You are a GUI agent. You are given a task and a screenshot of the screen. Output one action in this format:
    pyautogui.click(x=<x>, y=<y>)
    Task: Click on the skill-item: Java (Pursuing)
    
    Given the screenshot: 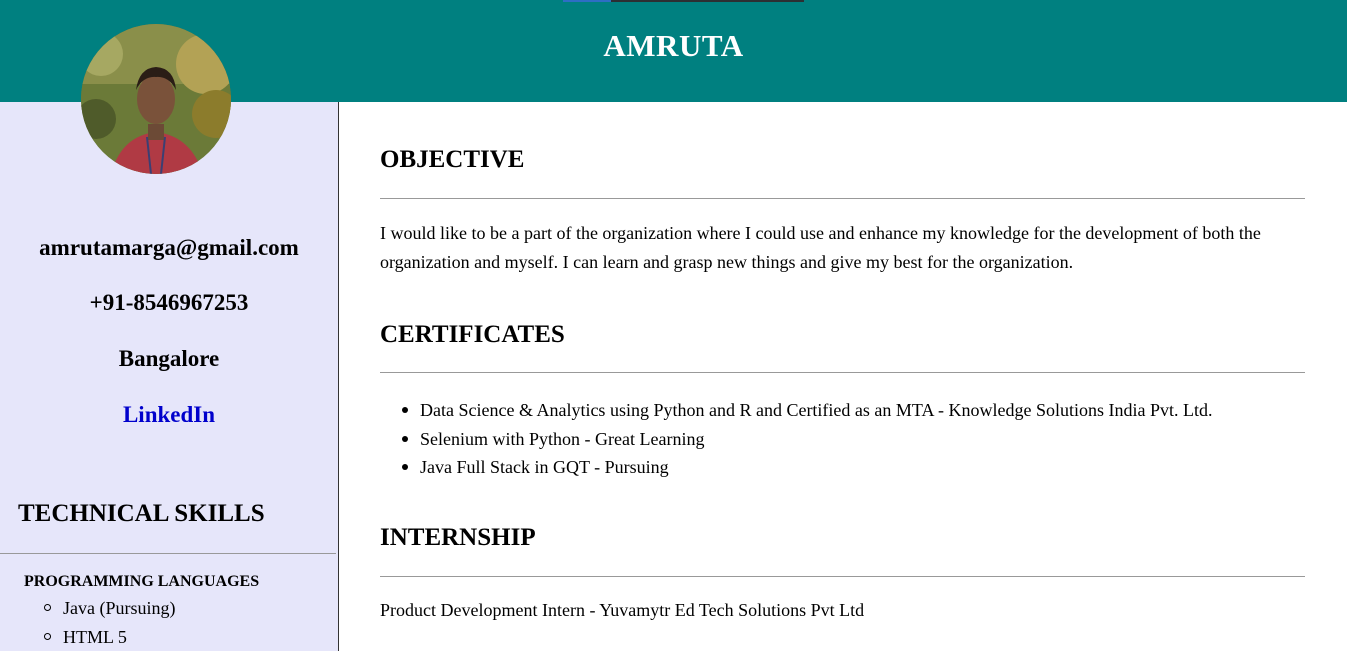 What is the action you would take?
    pyautogui.click(x=109, y=608)
    